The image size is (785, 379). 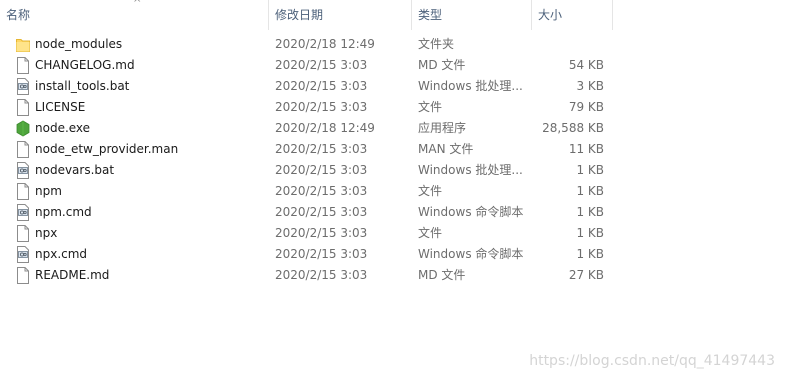 What do you see at coordinates (392, 44) in the screenshot?
I see `file-row: node_modules 2020/2/18 12:49 文件夹` at bounding box center [392, 44].